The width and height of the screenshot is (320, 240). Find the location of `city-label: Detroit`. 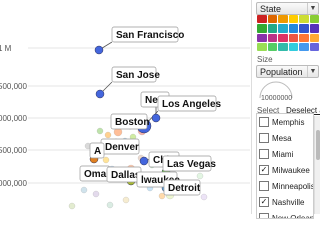

city-label: Detroit is located at coordinates (182, 187).